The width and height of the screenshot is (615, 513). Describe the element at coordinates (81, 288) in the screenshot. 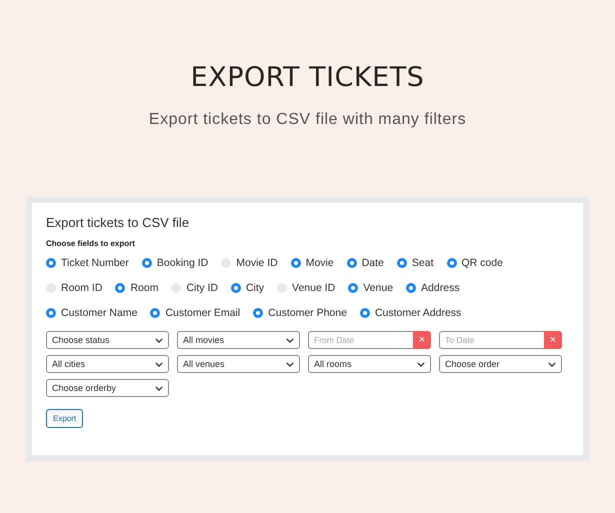

I see `option-label: Room ID` at that location.